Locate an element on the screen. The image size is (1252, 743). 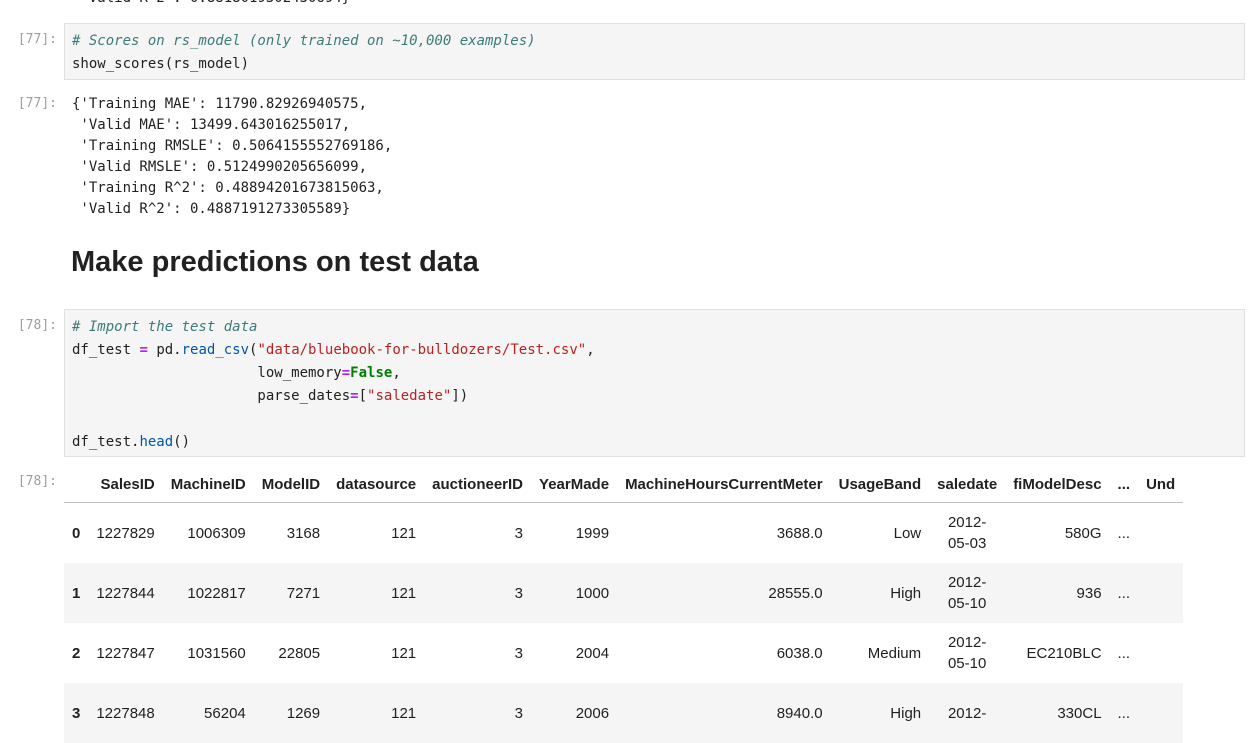
row-index: 2 is located at coordinates (76, 653).